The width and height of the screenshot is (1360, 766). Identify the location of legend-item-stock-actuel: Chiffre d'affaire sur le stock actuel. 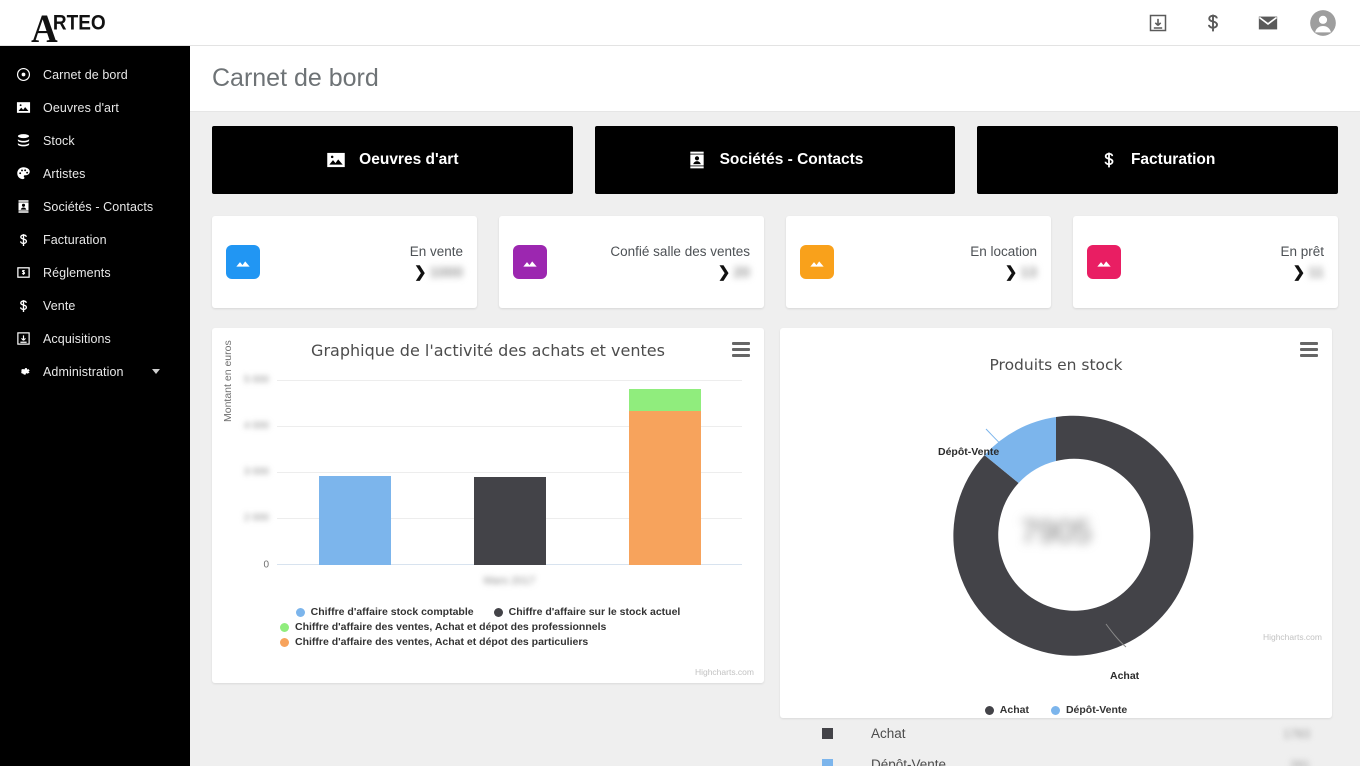
(586, 612).